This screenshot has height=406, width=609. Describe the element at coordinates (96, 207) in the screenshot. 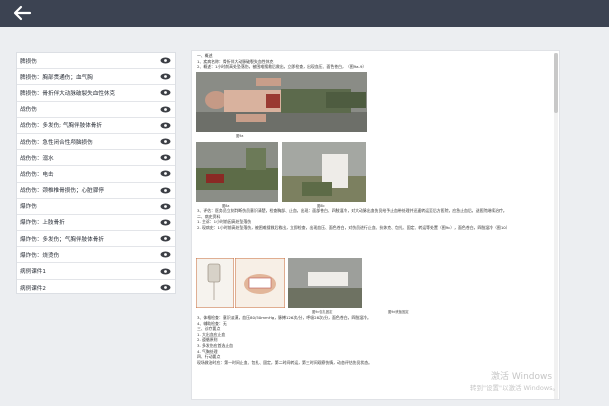

I see `list-item: 爆炸伤` at that location.